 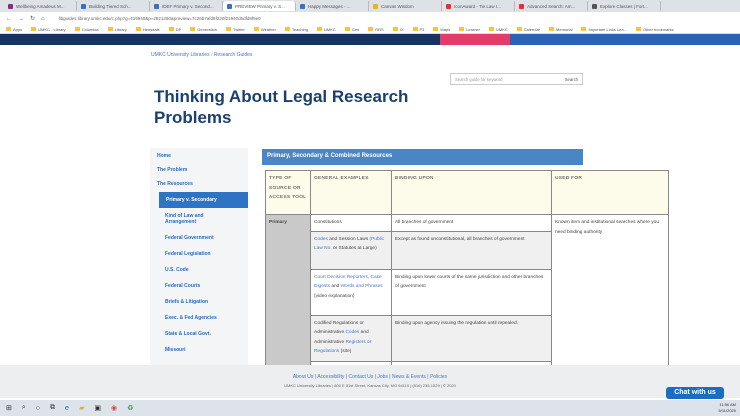 I want to click on footer-link: Accessibility, so click(x=330, y=377).